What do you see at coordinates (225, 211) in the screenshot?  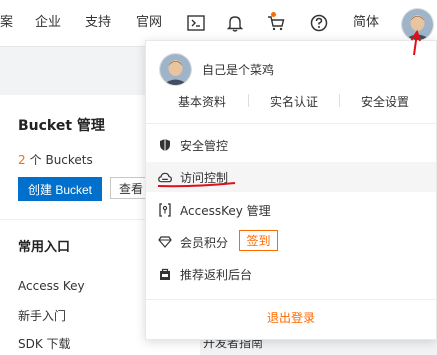 I see `menu-label: AccessKey 管理` at bounding box center [225, 211].